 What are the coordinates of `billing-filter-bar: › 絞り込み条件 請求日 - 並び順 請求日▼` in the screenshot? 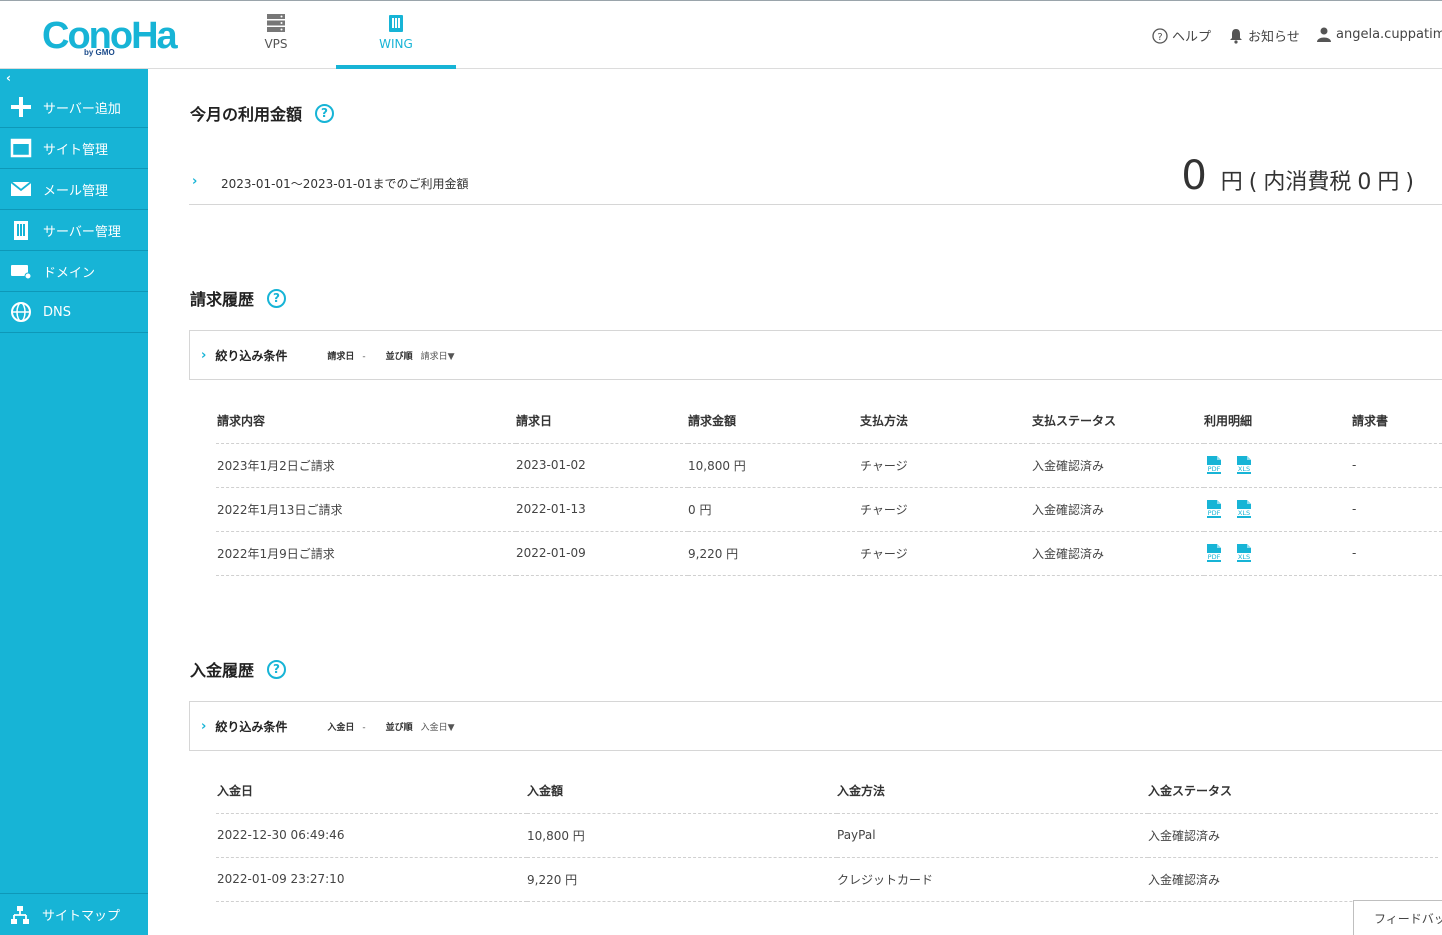 It's located at (815, 355).